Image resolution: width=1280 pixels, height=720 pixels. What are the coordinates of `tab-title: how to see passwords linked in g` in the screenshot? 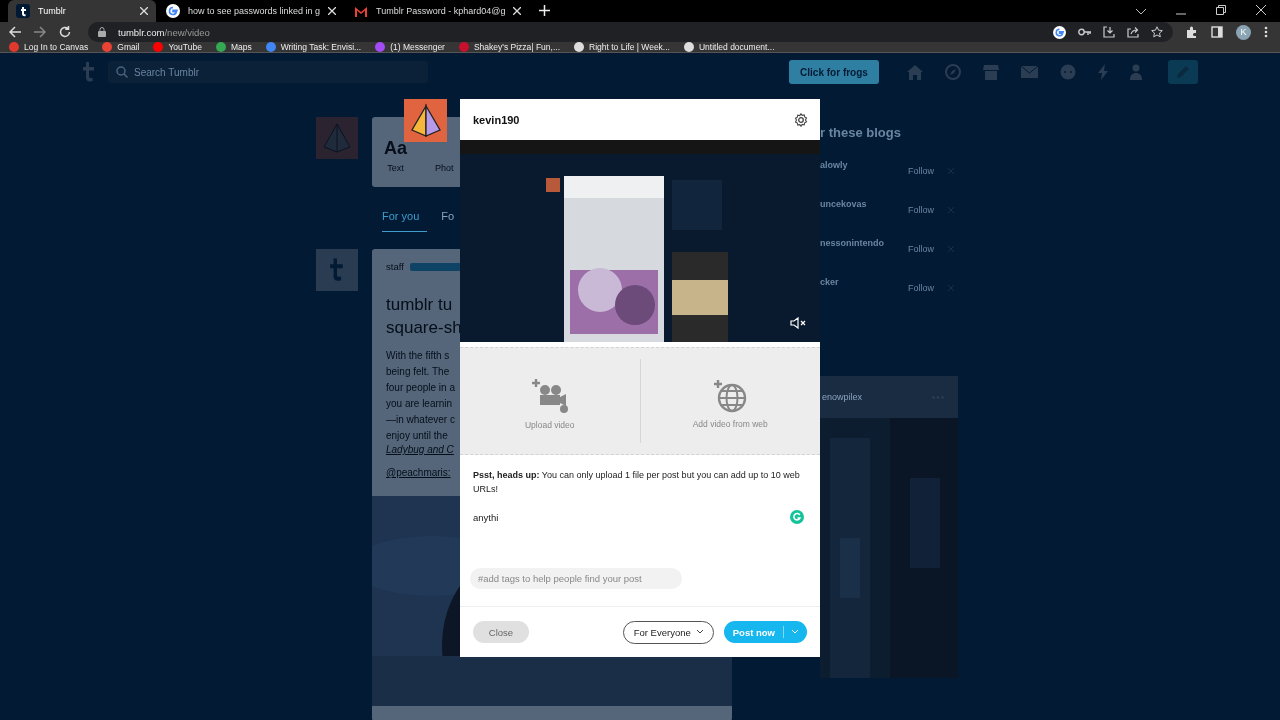 It's located at (254, 11).